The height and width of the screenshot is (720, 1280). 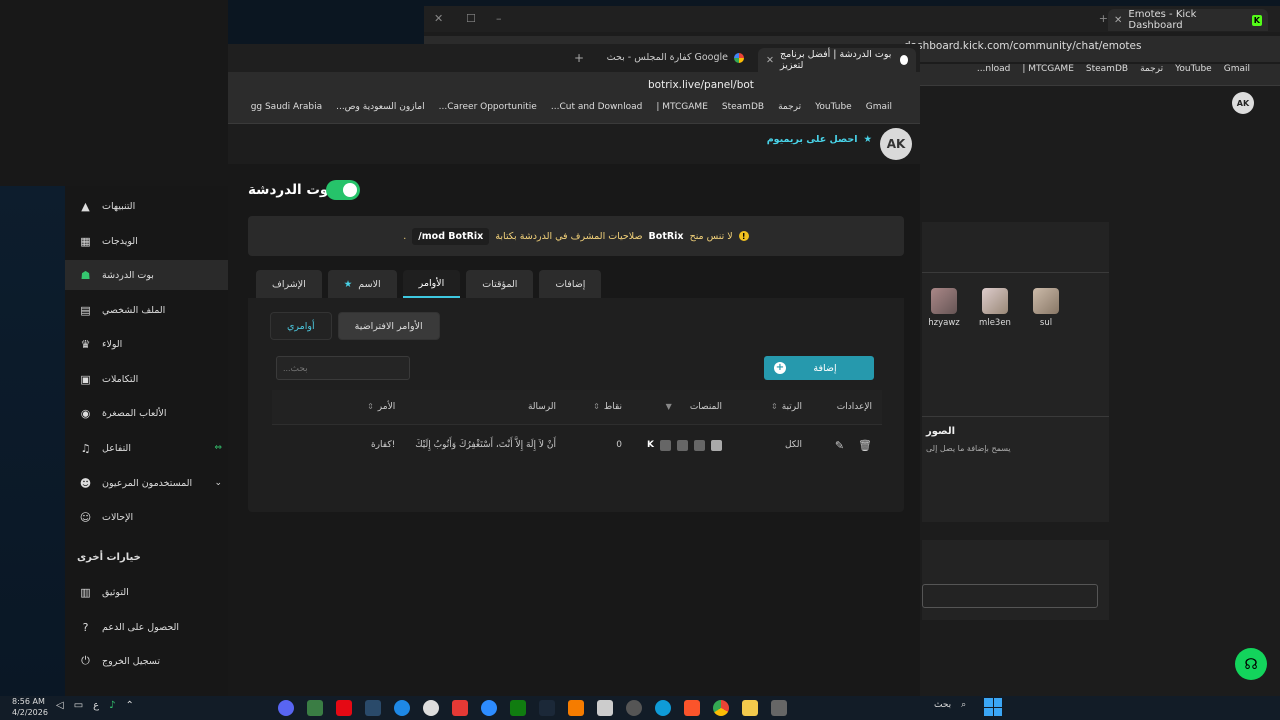 I want to click on tab-kick-dashboard: ✕ Emotes - Kick Dashboard K, so click(x=1188, y=20).